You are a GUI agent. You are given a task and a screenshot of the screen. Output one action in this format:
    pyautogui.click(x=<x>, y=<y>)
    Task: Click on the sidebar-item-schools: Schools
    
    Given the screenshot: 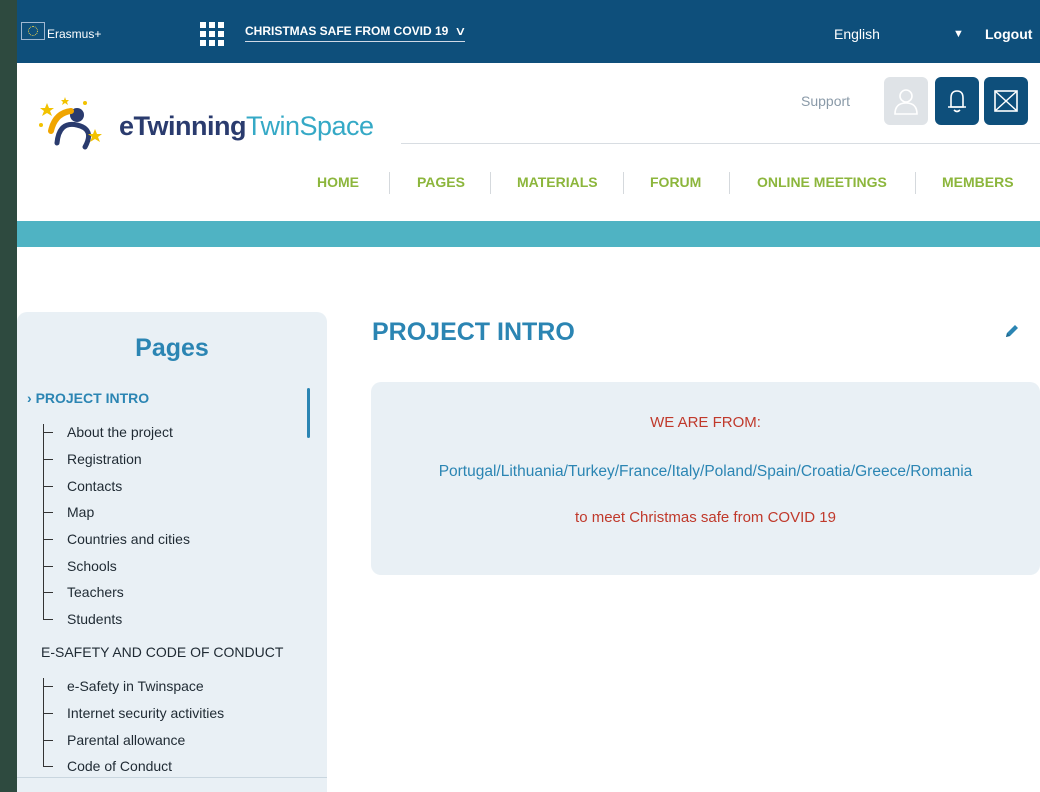 What is the action you would take?
    pyautogui.click(x=92, y=566)
    